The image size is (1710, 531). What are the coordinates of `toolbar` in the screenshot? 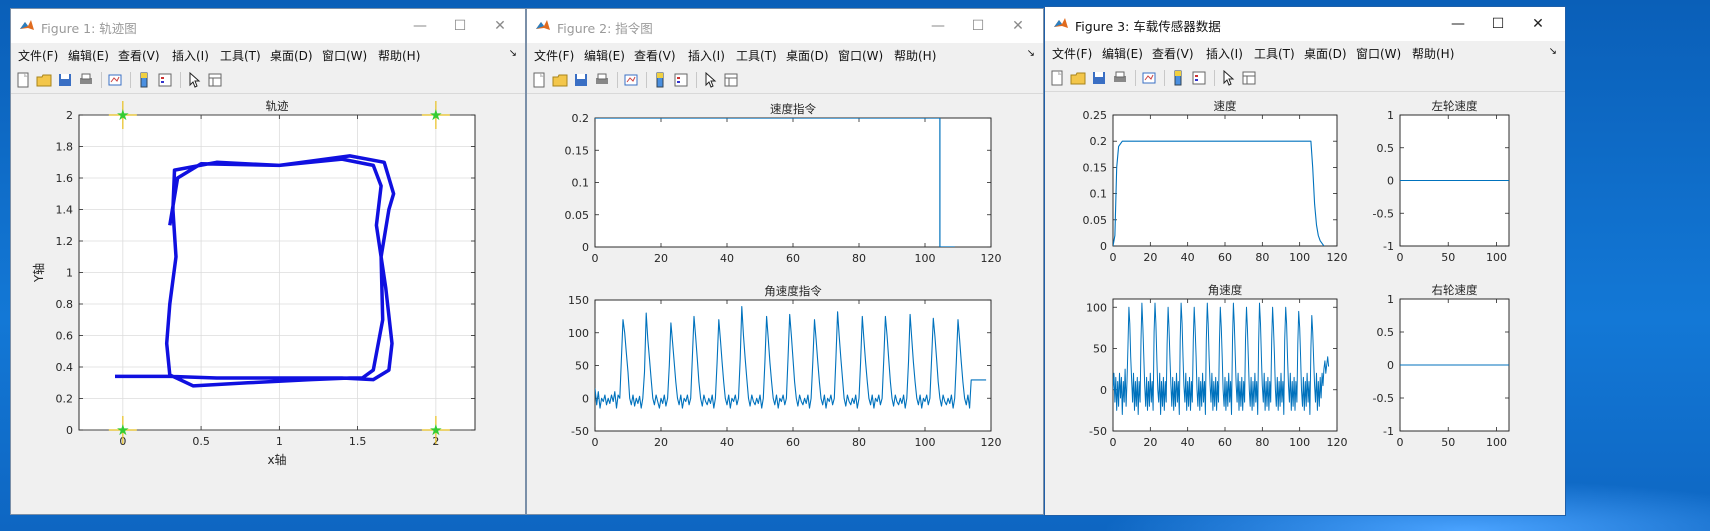 It's located at (1305, 78).